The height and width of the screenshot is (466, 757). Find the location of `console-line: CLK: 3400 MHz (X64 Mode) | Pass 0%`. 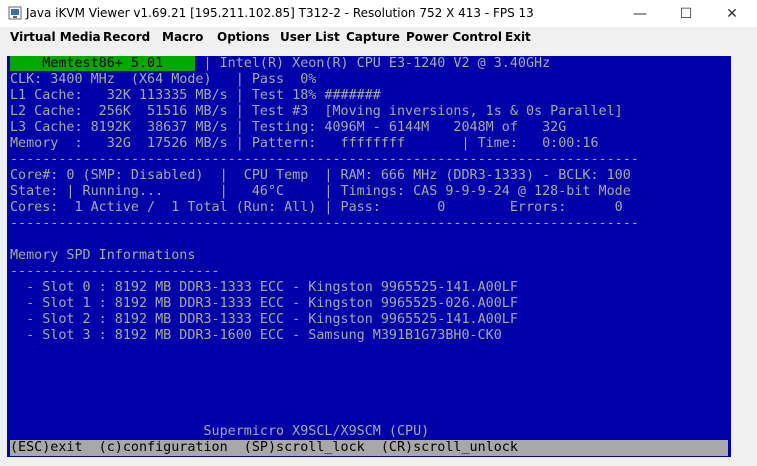

console-line: CLK: 3400 MHz (X64 Mode) | Pass 0% is located at coordinates (163, 79).